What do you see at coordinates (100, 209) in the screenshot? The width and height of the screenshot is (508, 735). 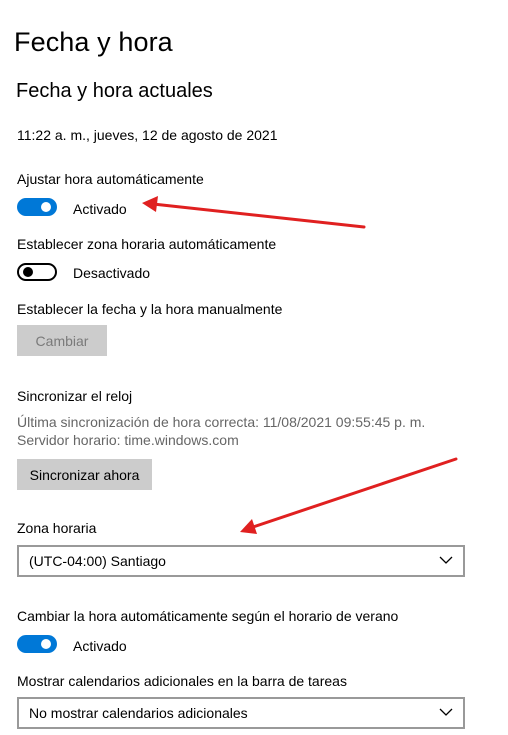 I see `auto-time-state: Activado` at bounding box center [100, 209].